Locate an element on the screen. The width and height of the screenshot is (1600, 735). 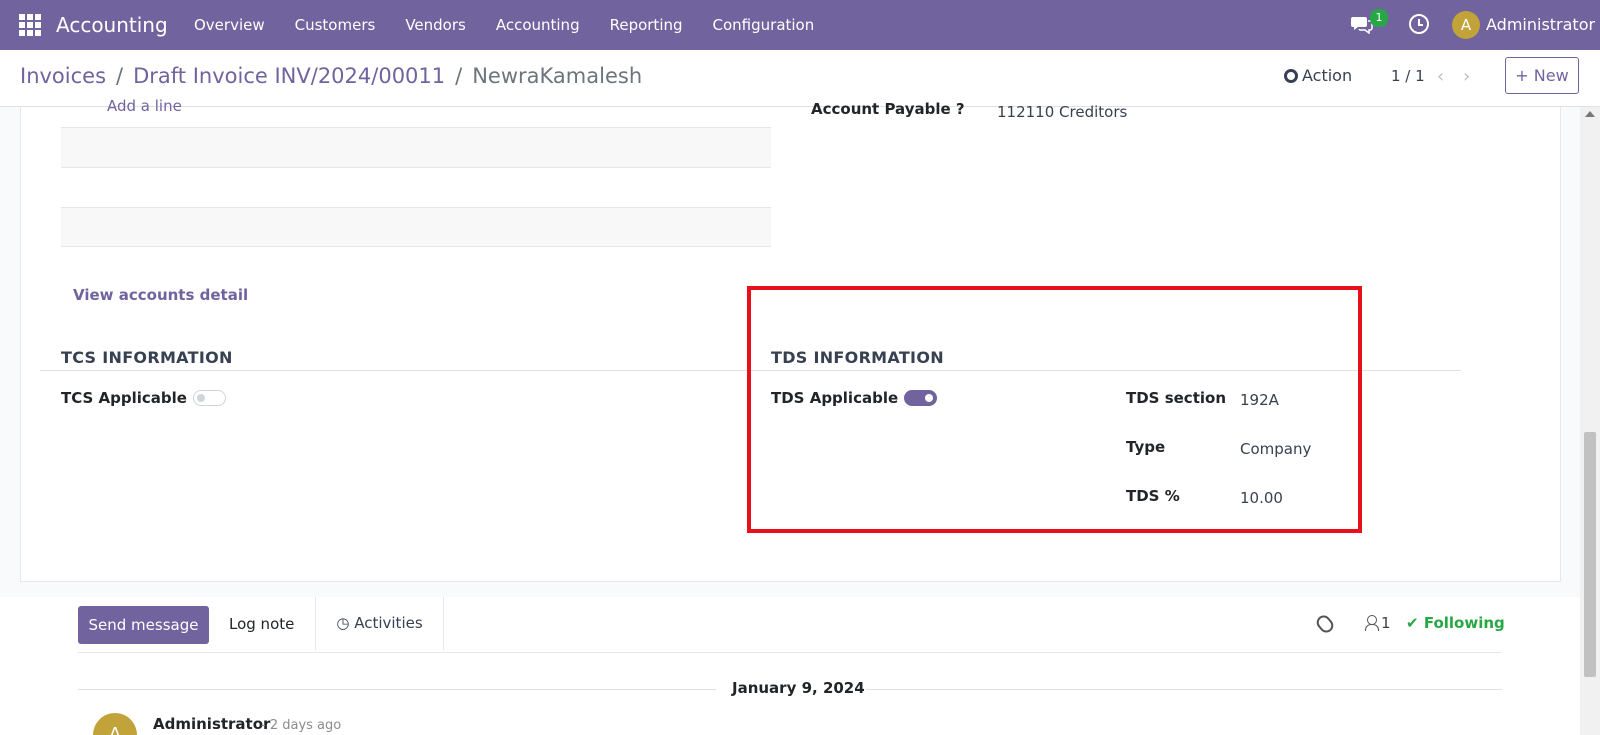
scroll-up-arrow-icon is located at coordinates (1590, 114).